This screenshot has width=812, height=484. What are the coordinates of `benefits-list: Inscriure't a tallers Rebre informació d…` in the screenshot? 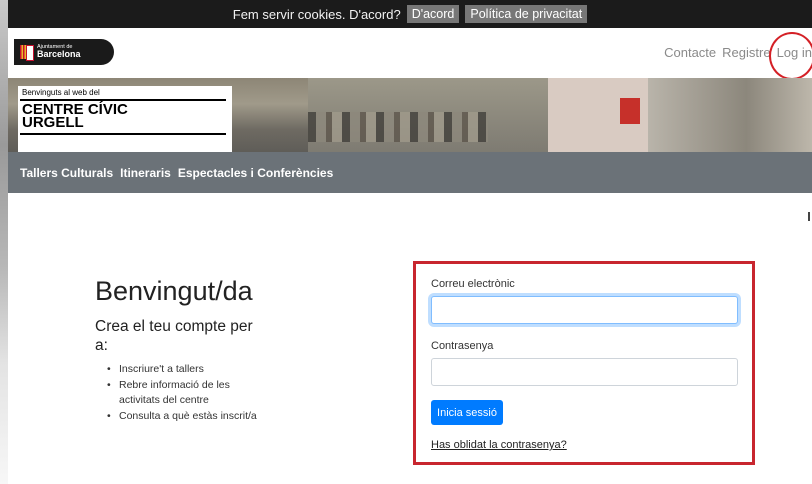 It's located at (190, 393).